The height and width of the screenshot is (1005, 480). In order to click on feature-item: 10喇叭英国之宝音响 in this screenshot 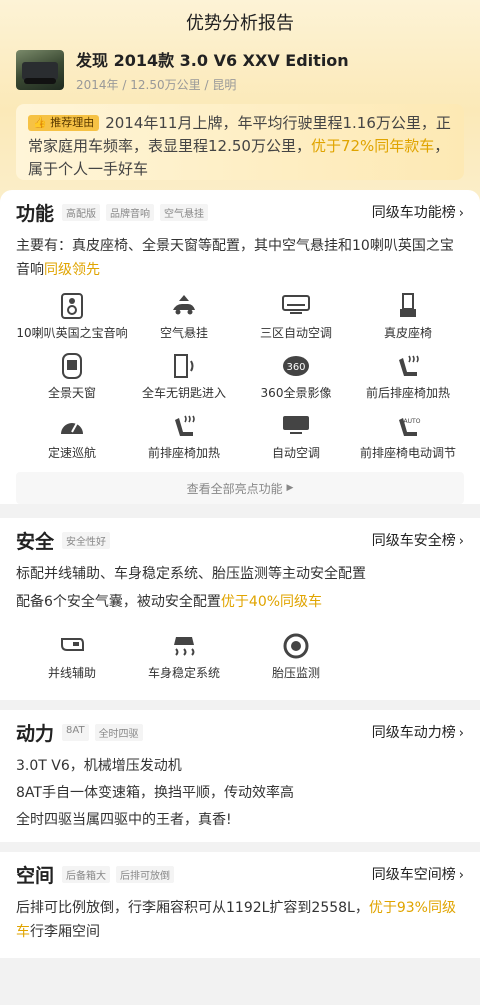, I will do `click(72, 322)`.